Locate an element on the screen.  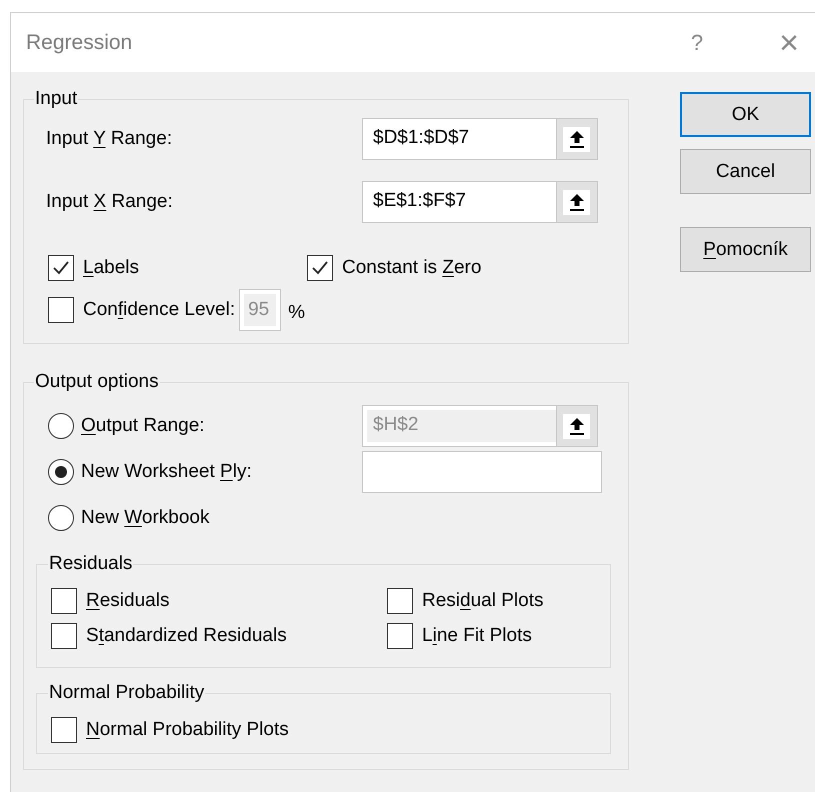
group-legend: Output options is located at coordinates (97, 382).